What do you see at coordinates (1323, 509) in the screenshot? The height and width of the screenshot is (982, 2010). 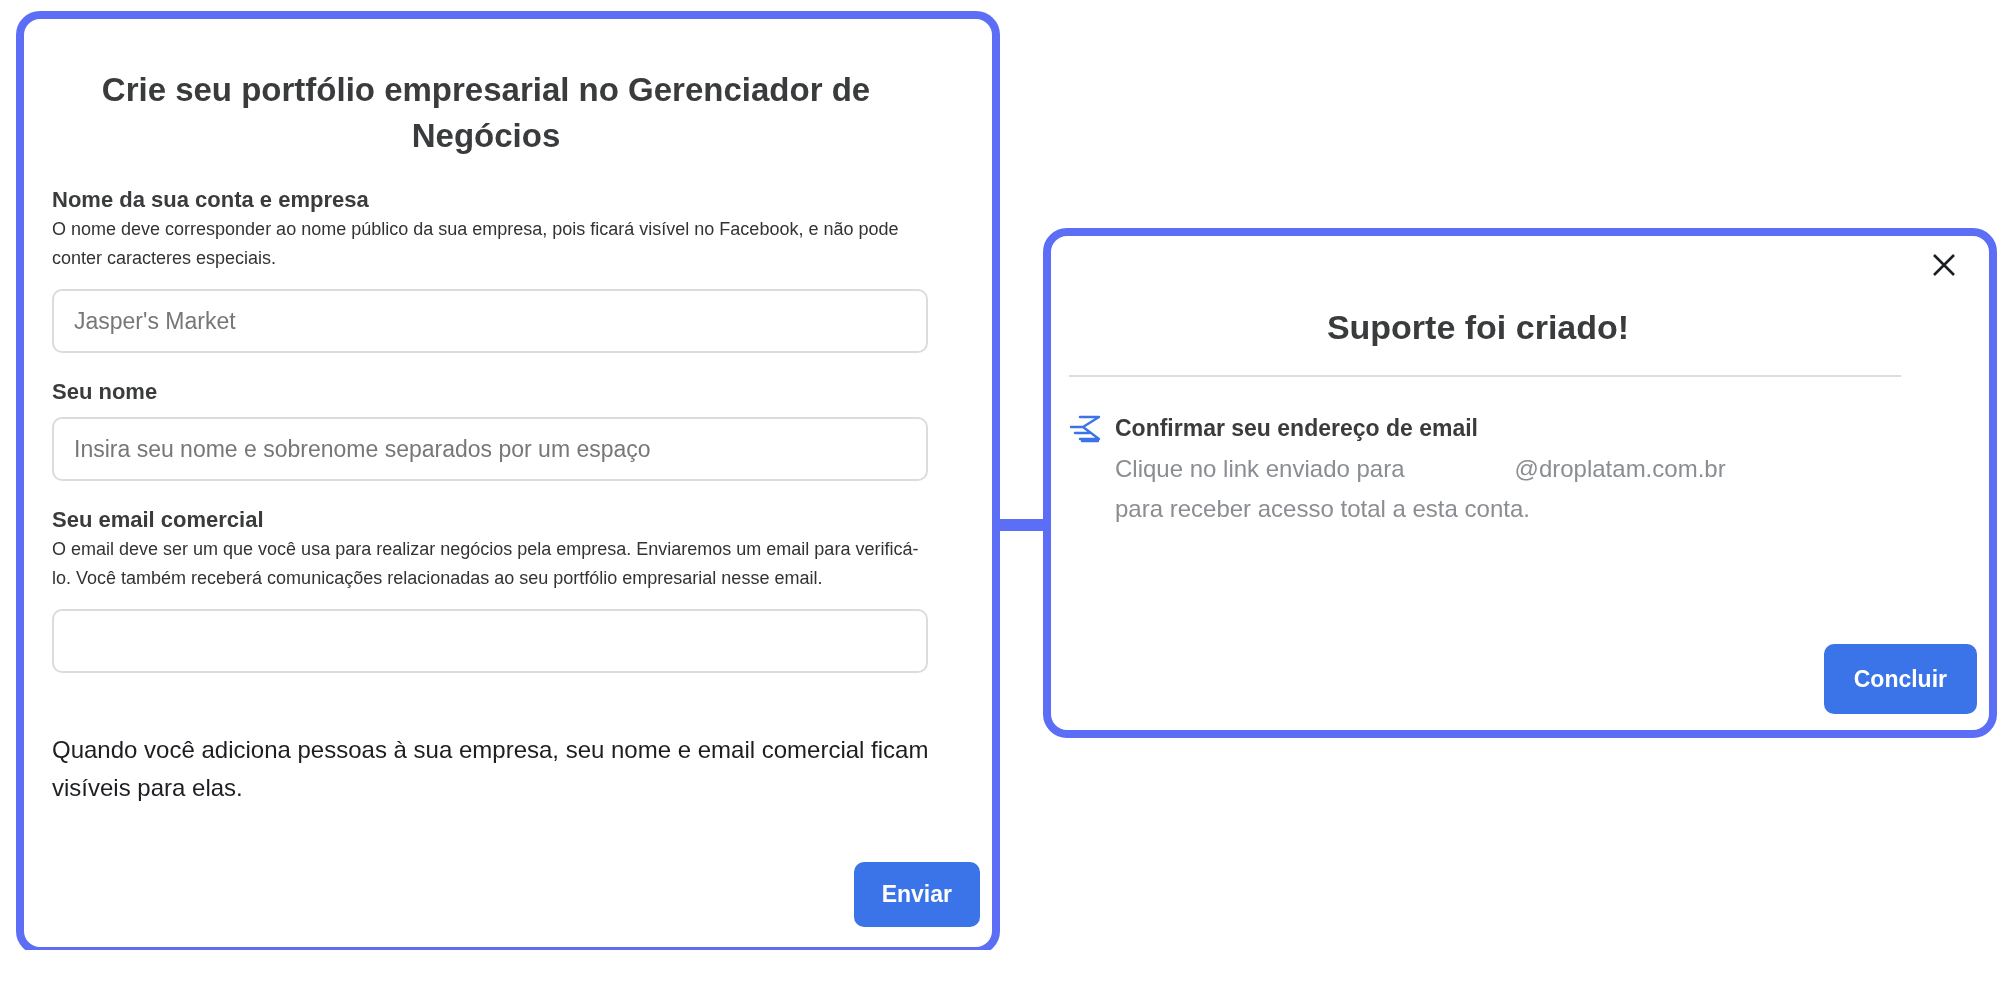 I see `step-description: para receber acesso total a esta conta.` at bounding box center [1323, 509].